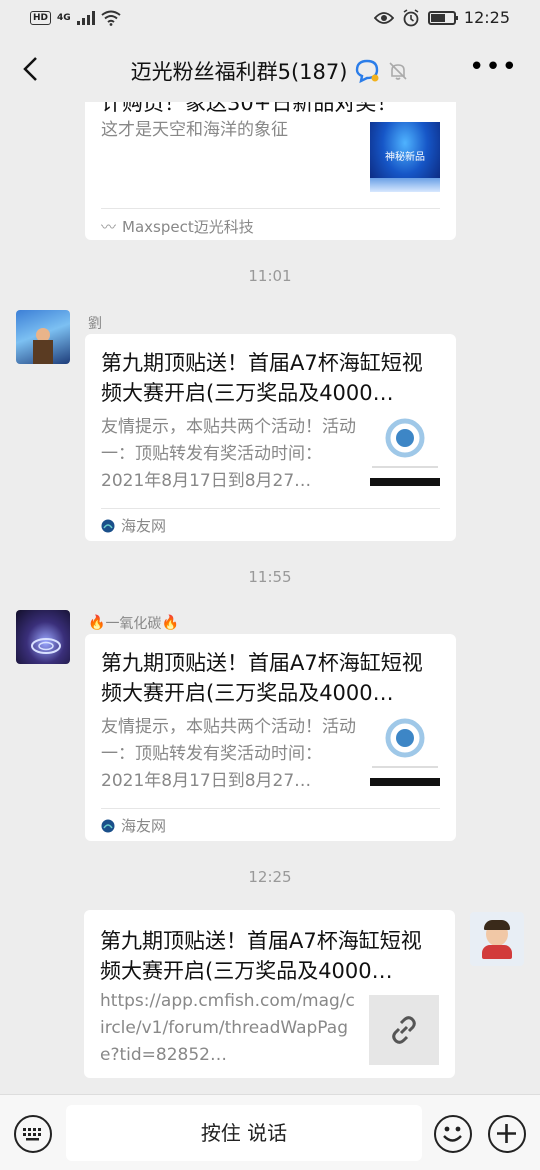 This screenshot has width=540, height=1170. I want to click on more-functions-button, so click(507, 1134).